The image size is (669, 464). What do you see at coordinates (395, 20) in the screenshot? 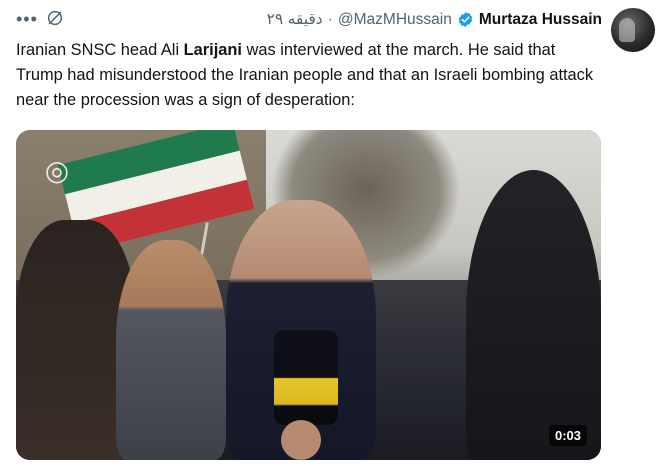
I see `author-handle: @MazMHussain` at bounding box center [395, 20].